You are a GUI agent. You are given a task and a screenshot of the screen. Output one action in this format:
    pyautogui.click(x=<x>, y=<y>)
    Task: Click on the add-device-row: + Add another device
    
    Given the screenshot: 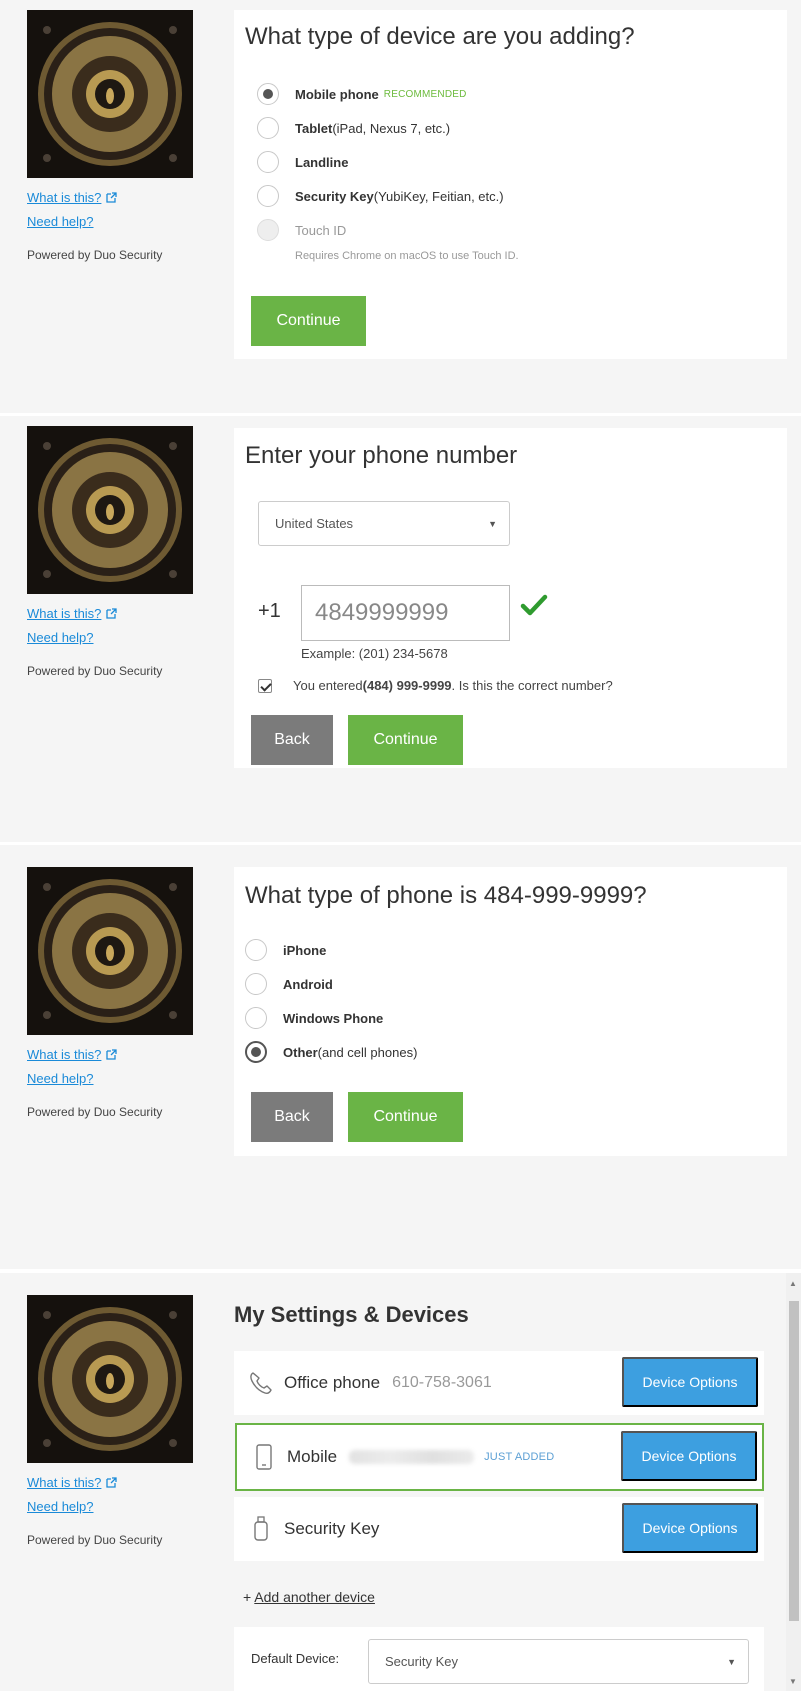 What is the action you would take?
    pyautogui.click(x=309, y=1597)
    